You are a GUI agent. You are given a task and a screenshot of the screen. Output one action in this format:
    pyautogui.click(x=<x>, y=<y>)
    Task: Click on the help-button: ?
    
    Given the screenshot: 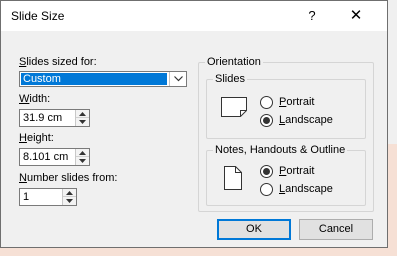 What is the action you would take?
    pyautogui.click(x=312, y=16)
    